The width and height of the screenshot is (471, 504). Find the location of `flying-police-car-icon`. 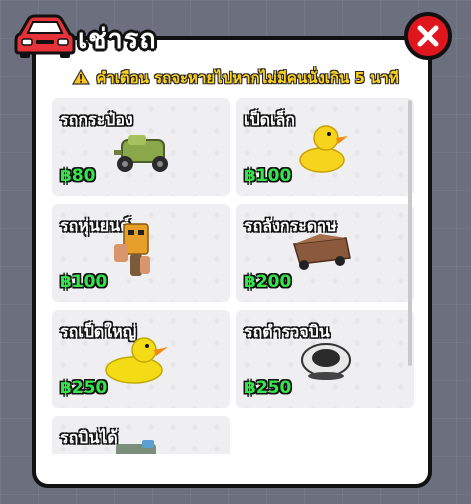

flying-police-car-icon is located at coordinates (326, 361).